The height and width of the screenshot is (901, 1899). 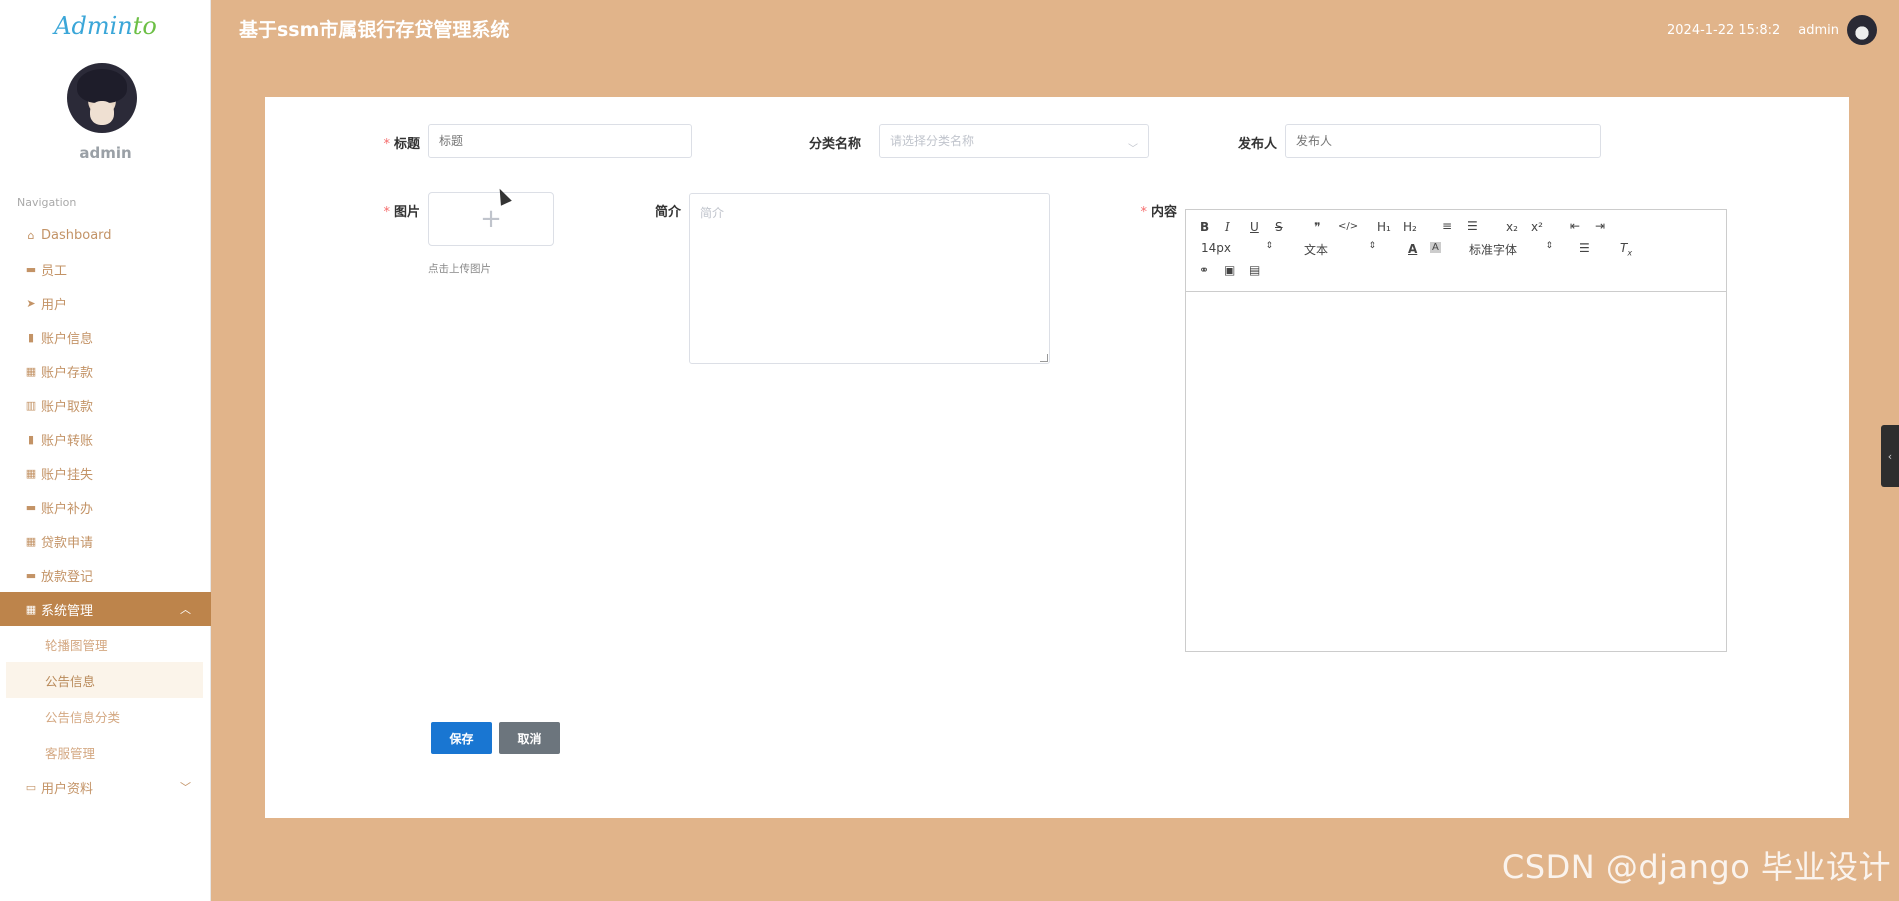 I want to click on books-icon: ▥, so click(x=31, y=405).